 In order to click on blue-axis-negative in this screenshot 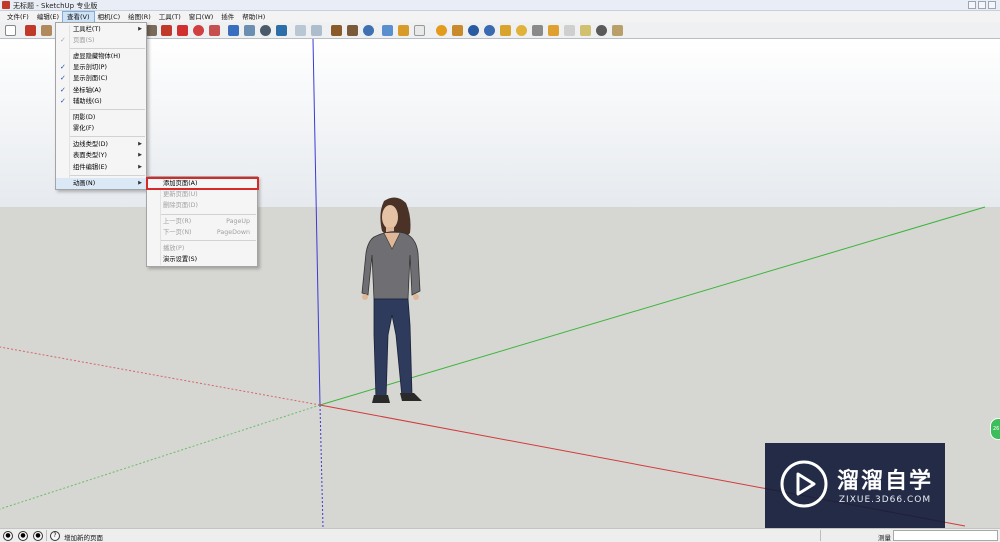, I will do `click(321, 466)`.